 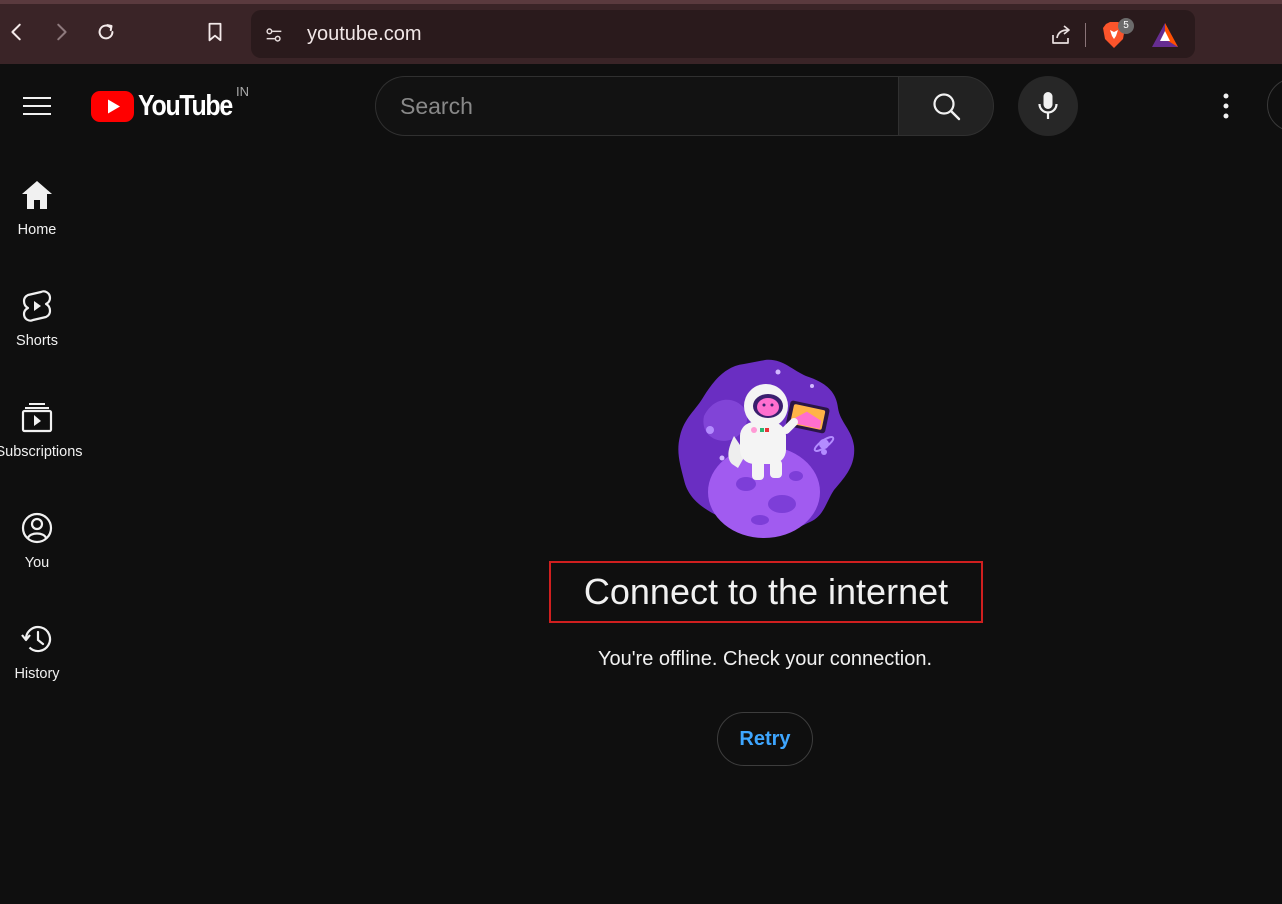 I want to click on reload-button, so click(x=106, y=32).